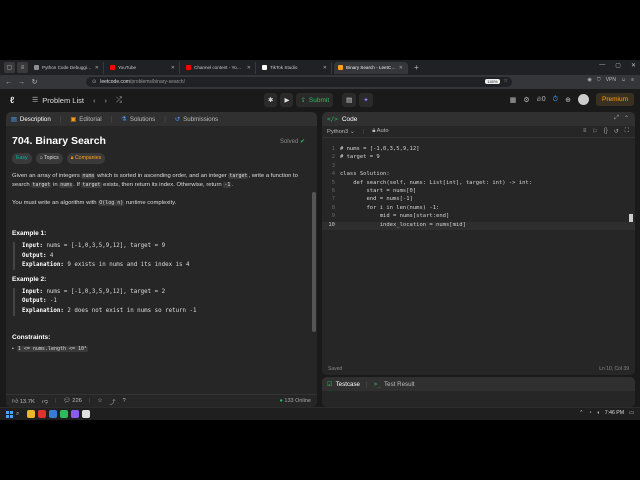 This screenshot has width=640, height=480. What do you see at coordinates (315, 100) in the screenshot?
I see `submit-button: ⇪ Submit` at bounding box center [315, 100].